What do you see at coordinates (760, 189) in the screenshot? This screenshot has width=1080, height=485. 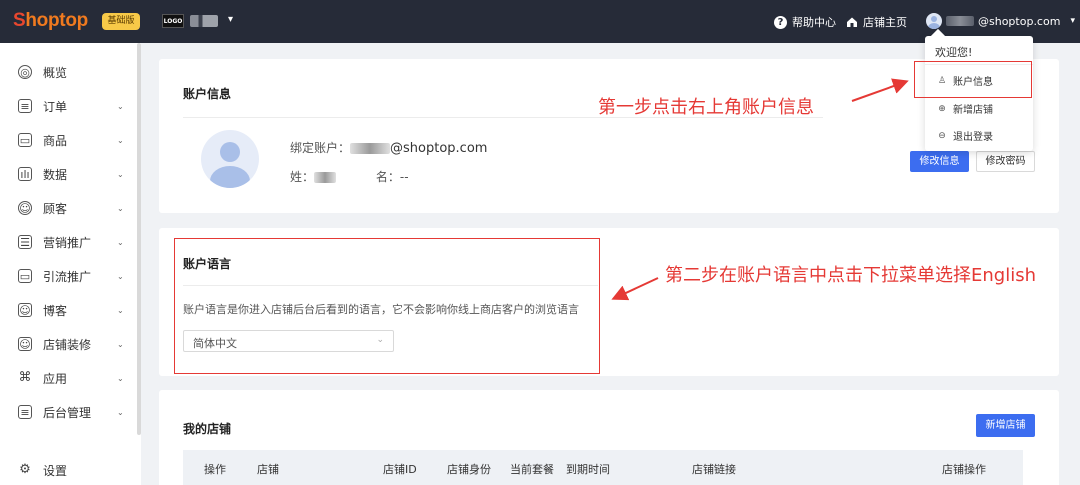 I see `annotation-arrows` at bounding box center [760, 189].